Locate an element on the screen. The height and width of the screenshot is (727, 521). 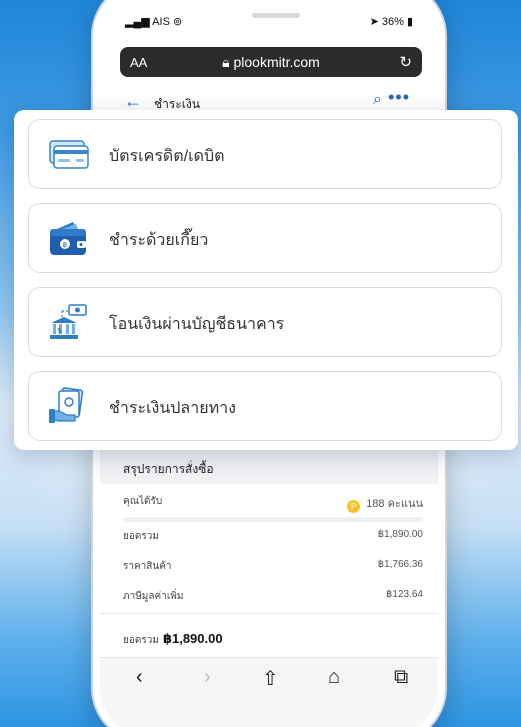
carrier-name: AIS is located at coordinates (161, 22).